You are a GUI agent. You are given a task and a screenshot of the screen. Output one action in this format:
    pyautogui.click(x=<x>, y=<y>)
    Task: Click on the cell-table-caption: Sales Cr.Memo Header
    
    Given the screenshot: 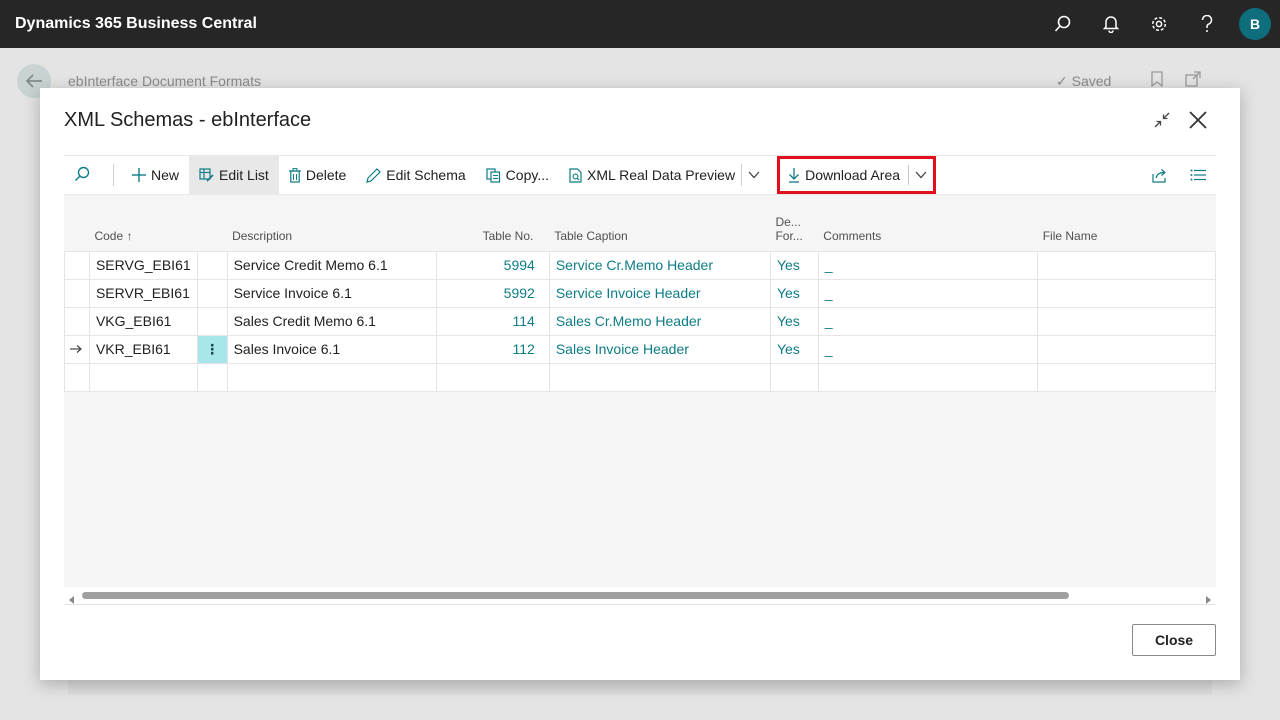 What is the action you would take?
    pyautogui.click(x=659, y=321)
    